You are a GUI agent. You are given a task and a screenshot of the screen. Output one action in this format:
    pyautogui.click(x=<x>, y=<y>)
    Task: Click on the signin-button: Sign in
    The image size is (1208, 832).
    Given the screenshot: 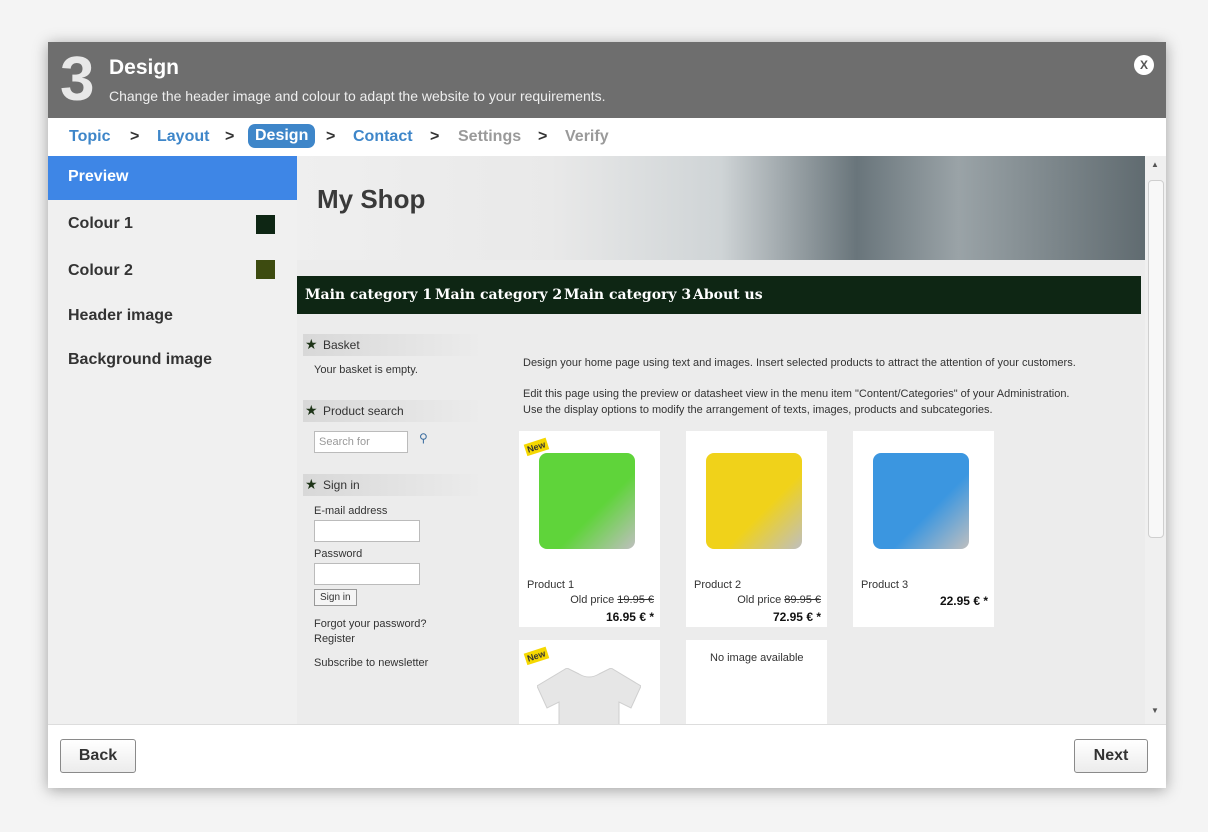 What is the action you would take?
    pyautogui.click(x=335, y=597)
    